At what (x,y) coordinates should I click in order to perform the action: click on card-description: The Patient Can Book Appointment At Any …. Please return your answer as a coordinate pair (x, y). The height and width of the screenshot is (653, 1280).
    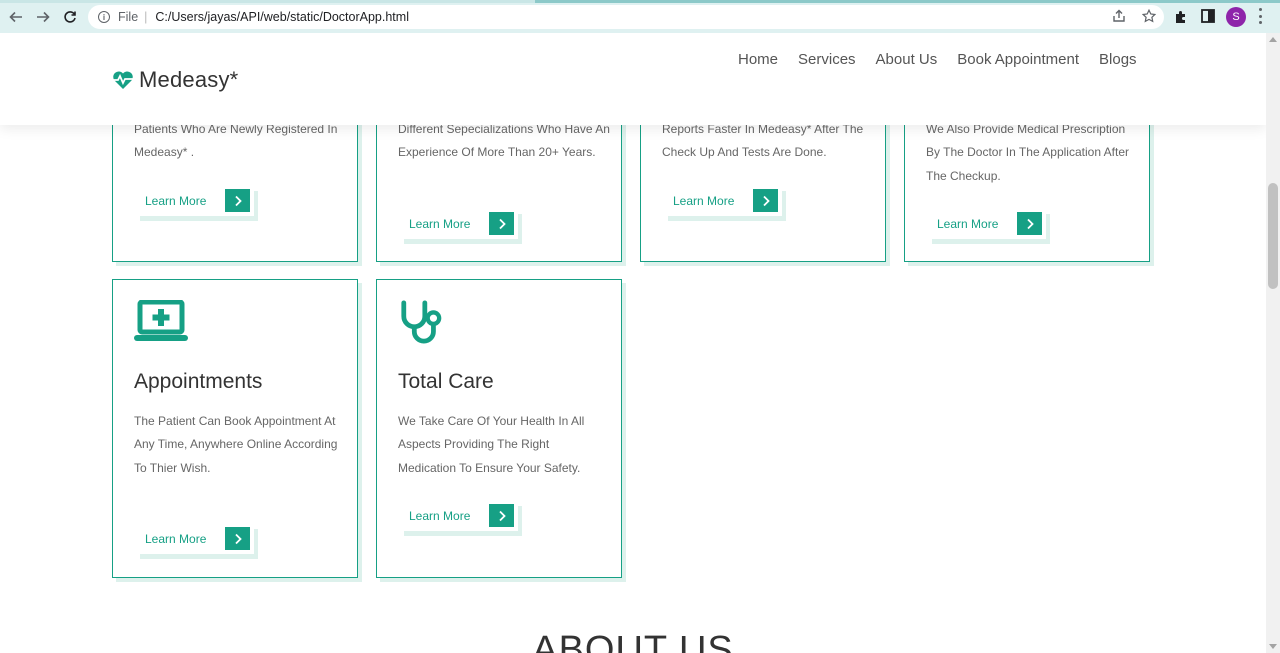
    Looking at the image, I should click on (236, 444).